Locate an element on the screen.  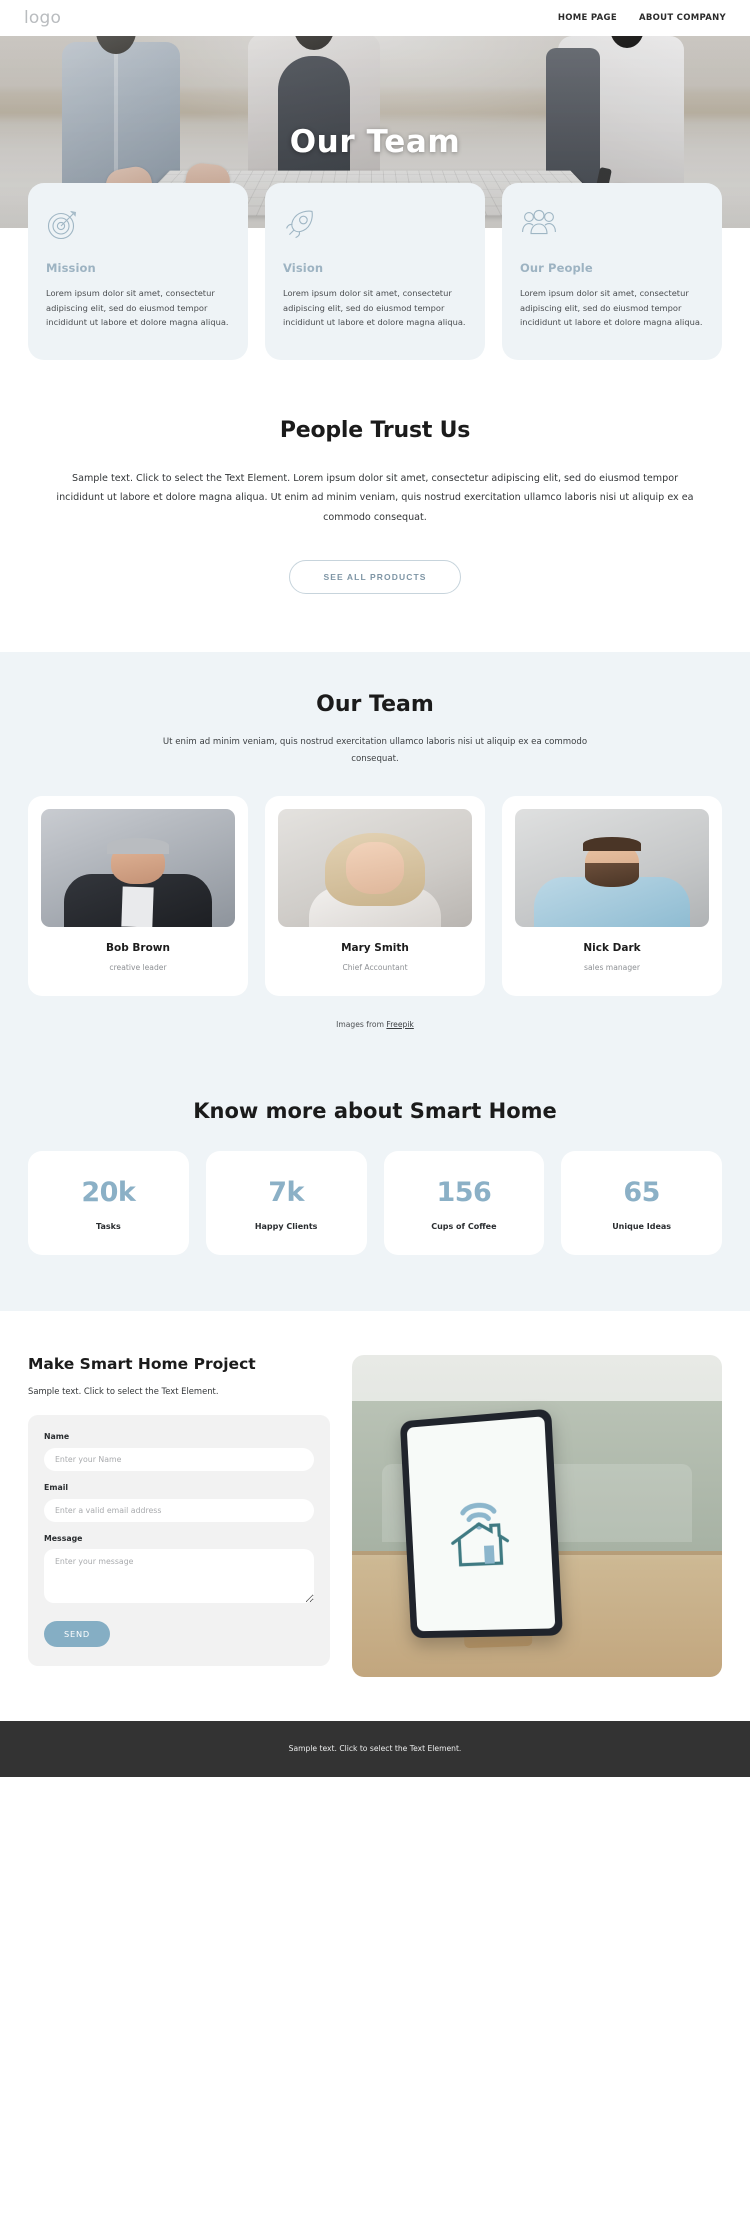
nav-link-about-company: ABOUT COMPANY is located at coordinates (682, 18).